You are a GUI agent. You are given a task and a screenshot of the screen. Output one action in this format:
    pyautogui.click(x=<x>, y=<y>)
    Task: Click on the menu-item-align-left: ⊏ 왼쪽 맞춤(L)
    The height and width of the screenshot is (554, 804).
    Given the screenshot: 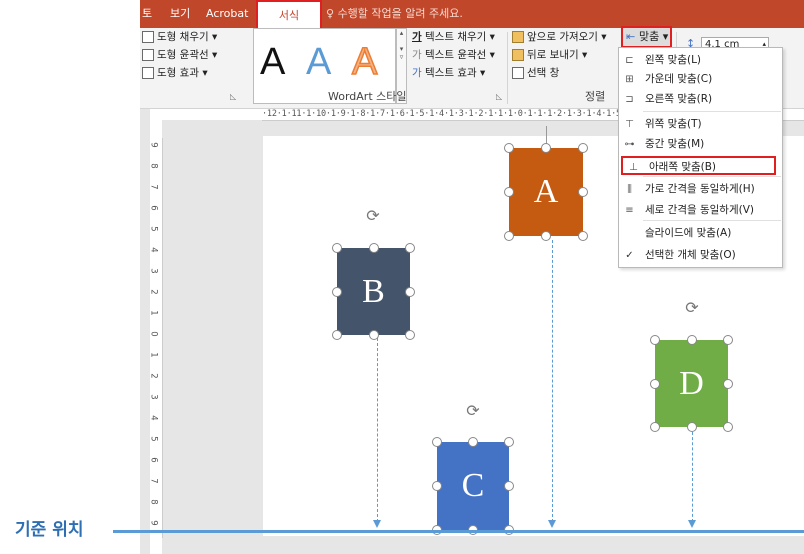 What is the action you would take?
    pyautogui.click(x=700, y=60)
    